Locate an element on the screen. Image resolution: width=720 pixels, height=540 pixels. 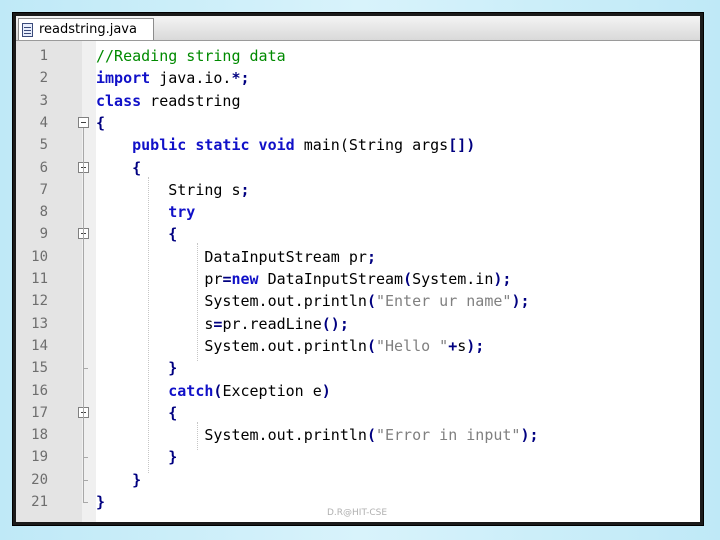
code-line: 18 System.out.println("Error in input"); is located at coordinates (358, 435).